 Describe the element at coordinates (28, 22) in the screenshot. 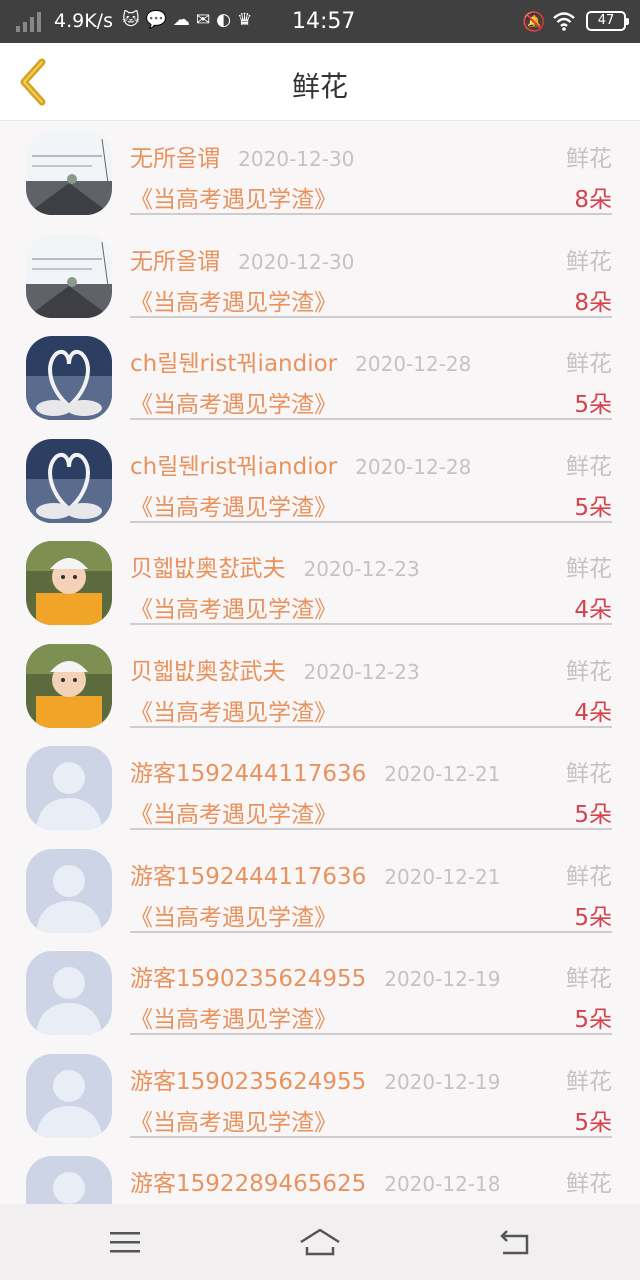

I see `signal-icon` at that location.